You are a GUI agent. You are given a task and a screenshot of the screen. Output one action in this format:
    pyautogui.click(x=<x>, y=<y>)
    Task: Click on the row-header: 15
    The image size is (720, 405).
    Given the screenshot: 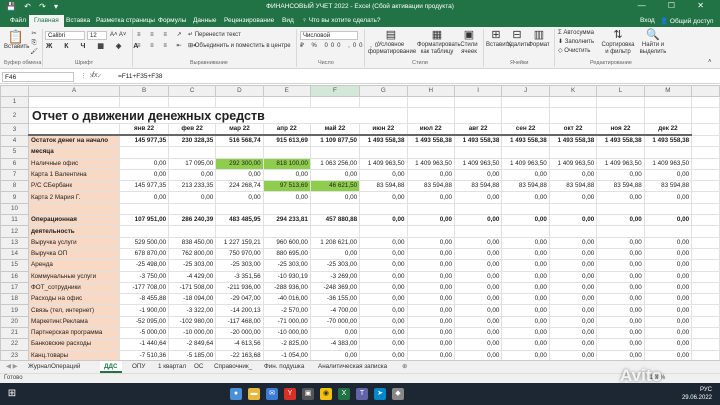 What is the action you would take?
    pyautogui.click(x=15, y=265)
    